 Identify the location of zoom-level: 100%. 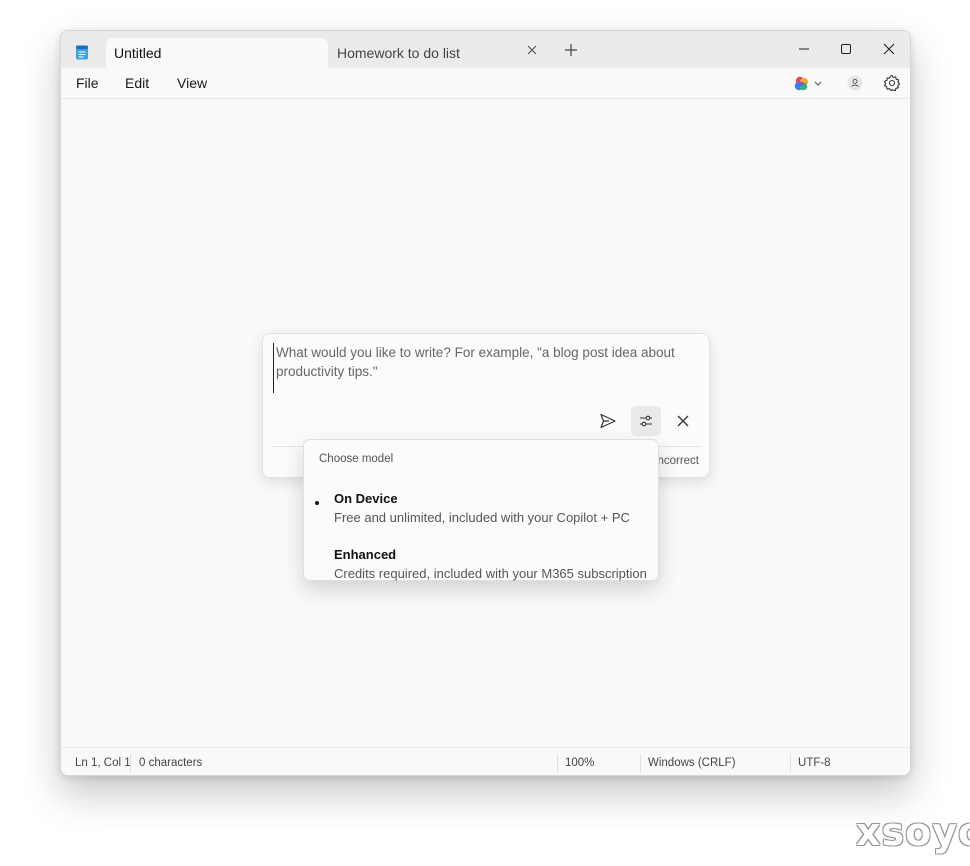
(579, 763).